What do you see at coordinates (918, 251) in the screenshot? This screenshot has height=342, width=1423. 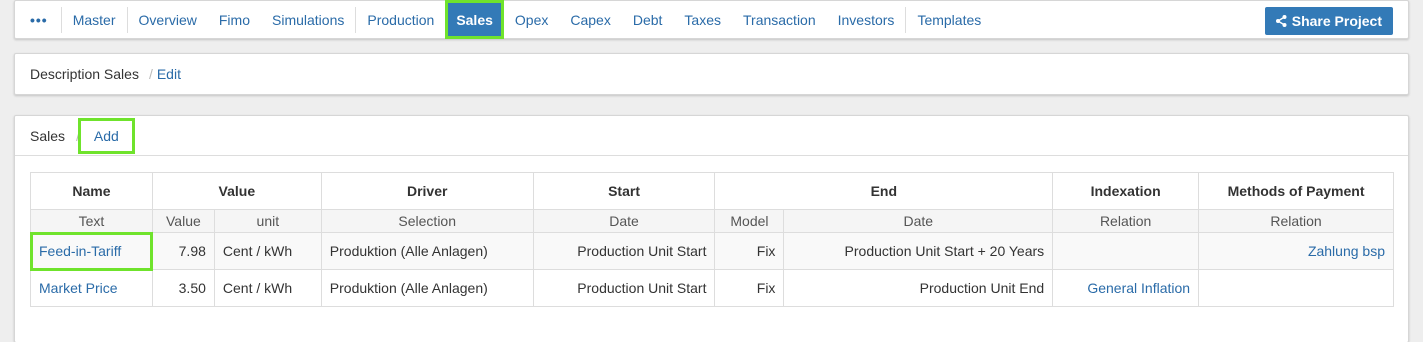 I see `row-end-date: Production Unit Start + 20 Years` at bounding box center [918, 251].